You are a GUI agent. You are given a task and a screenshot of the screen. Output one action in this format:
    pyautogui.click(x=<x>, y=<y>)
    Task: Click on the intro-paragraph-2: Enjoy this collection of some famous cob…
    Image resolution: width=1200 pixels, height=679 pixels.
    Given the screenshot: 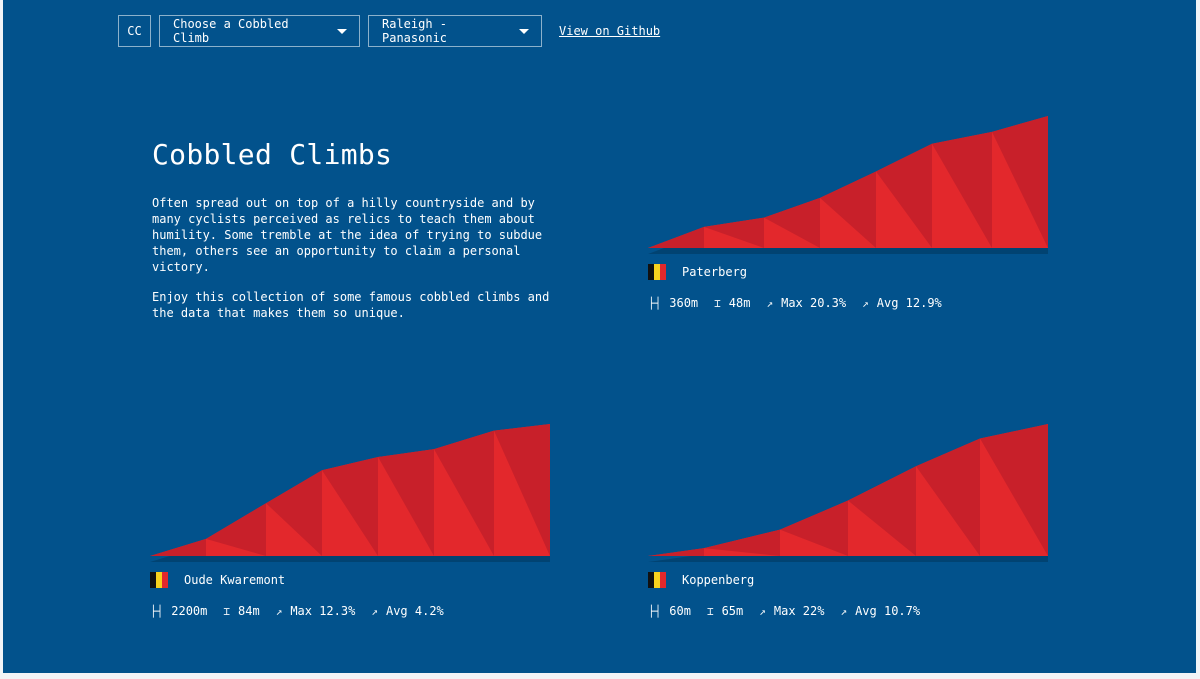 What is the action you would take?
    pyautogui.click(x=351, y=305)
    